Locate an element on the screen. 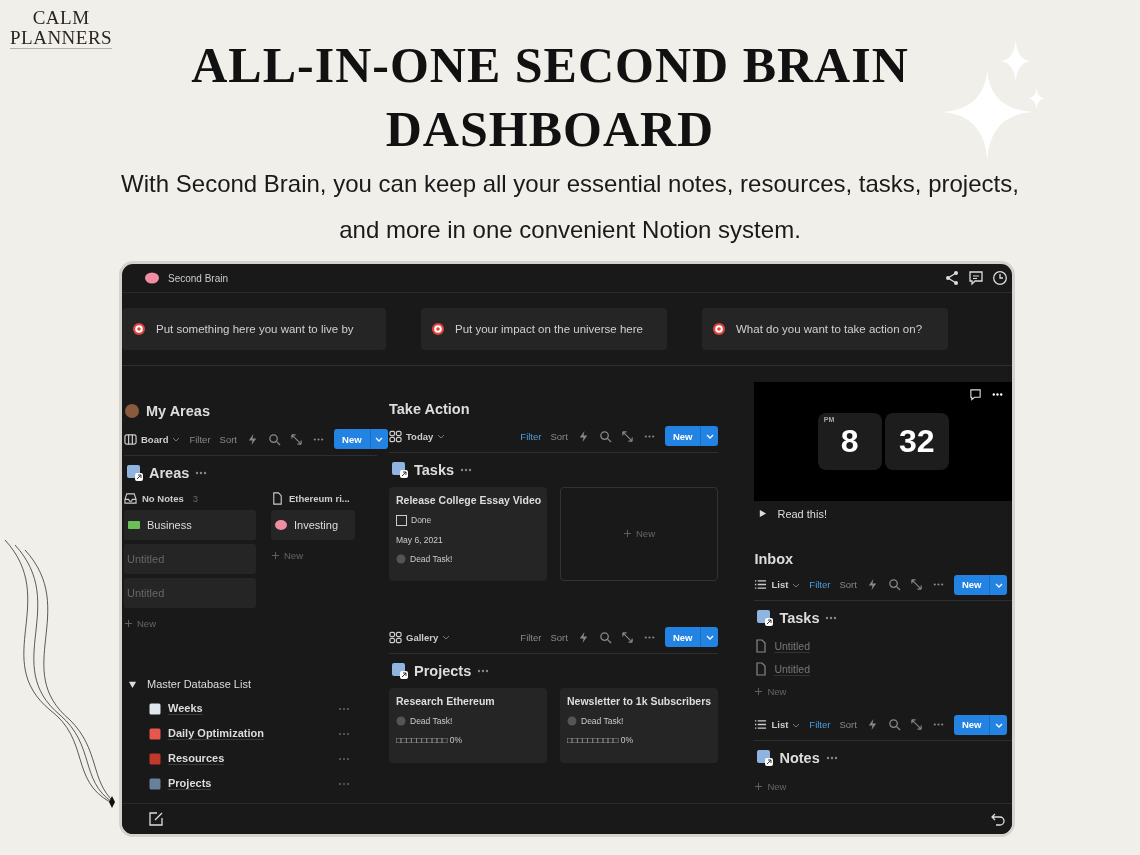  toggle-title: Master Database List is located at coordinates (199, 684).